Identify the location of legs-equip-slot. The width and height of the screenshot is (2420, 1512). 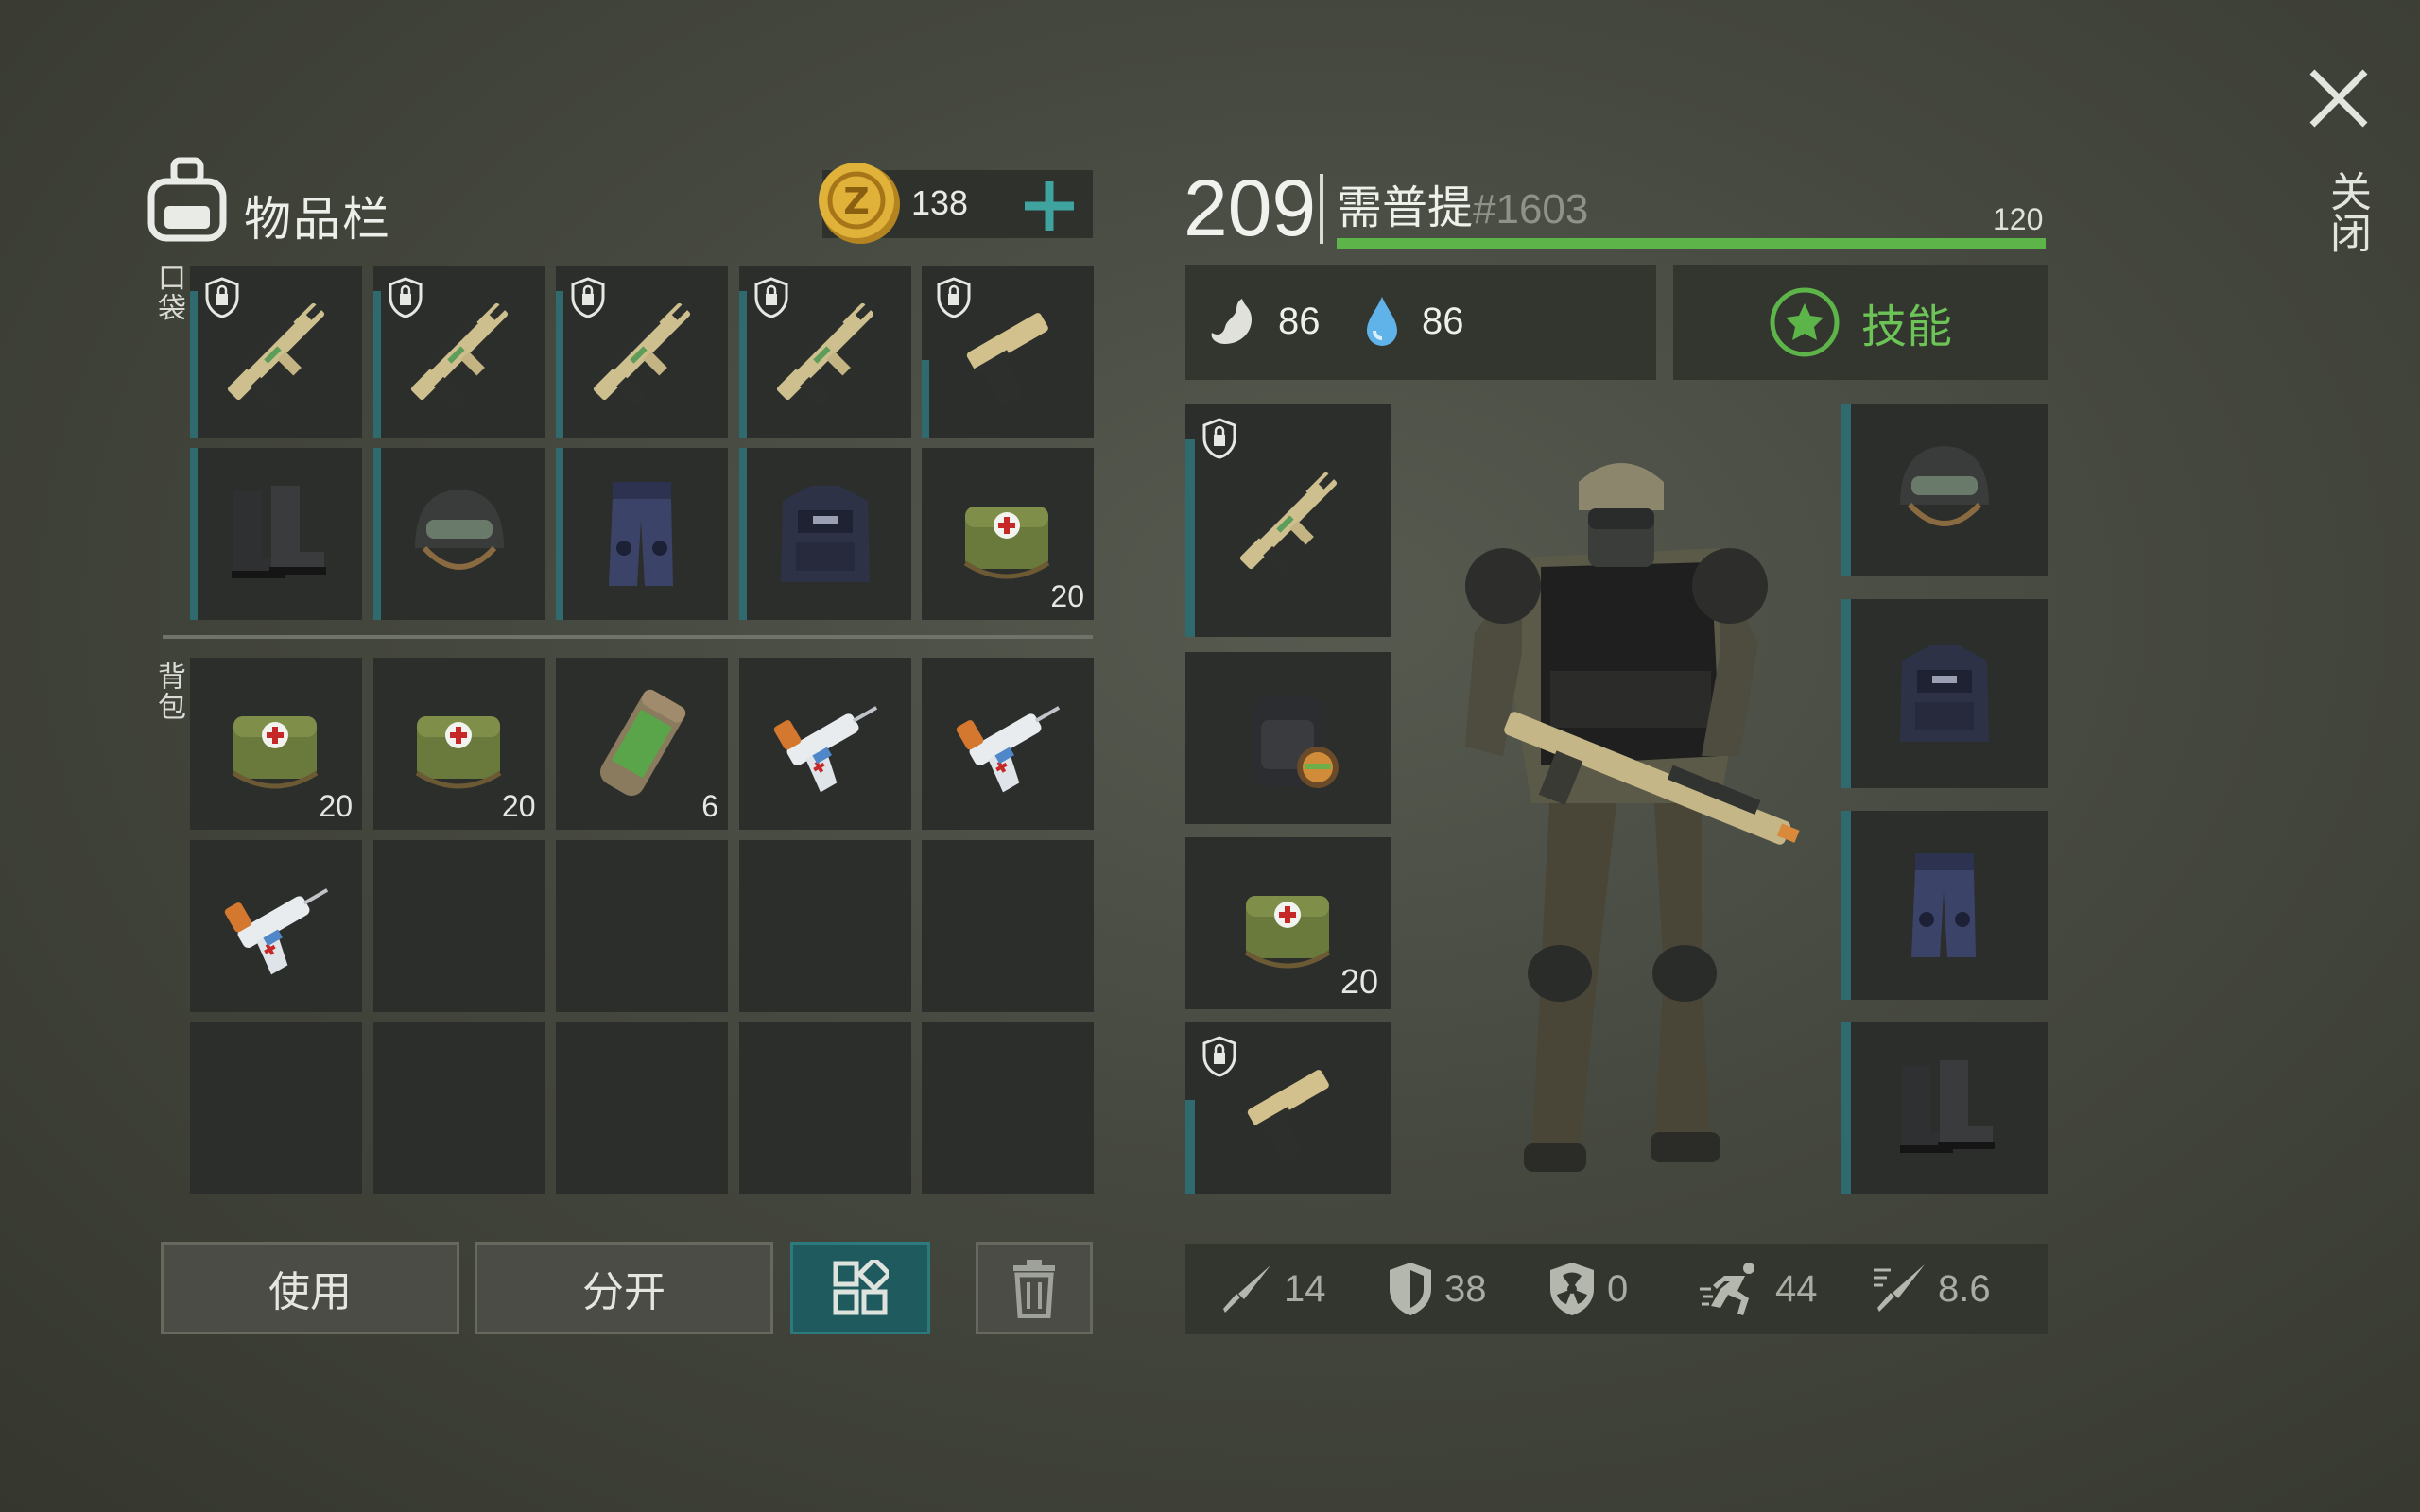
(1944, 905).